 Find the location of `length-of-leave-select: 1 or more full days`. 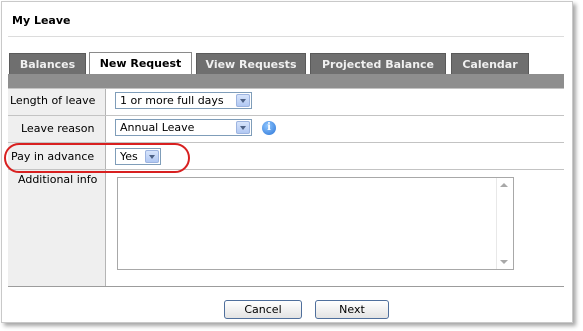

length-of-leave-select: 1 or more full days is located at coordinates (183, 100).